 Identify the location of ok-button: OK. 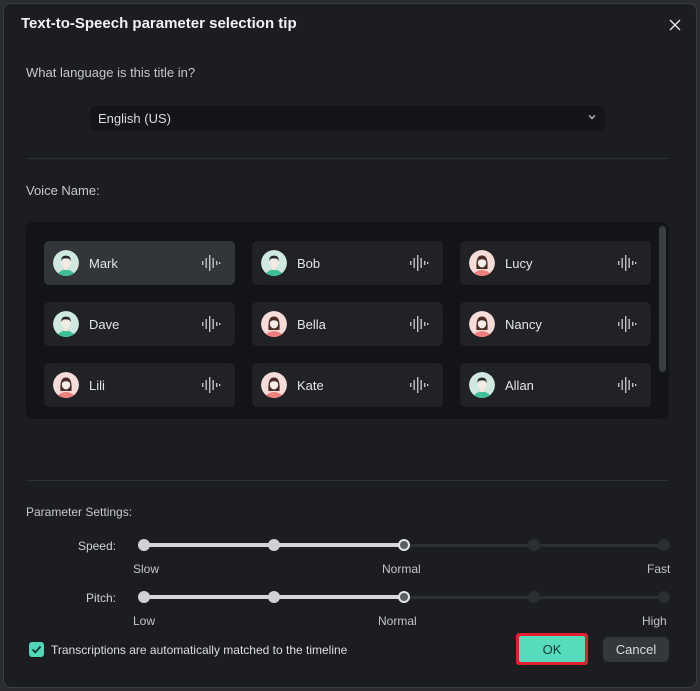
(552, 649).